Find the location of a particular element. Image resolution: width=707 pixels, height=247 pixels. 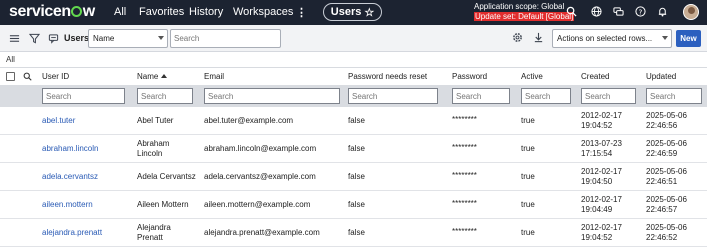

column-search-row is located at coordinates (353, 96).